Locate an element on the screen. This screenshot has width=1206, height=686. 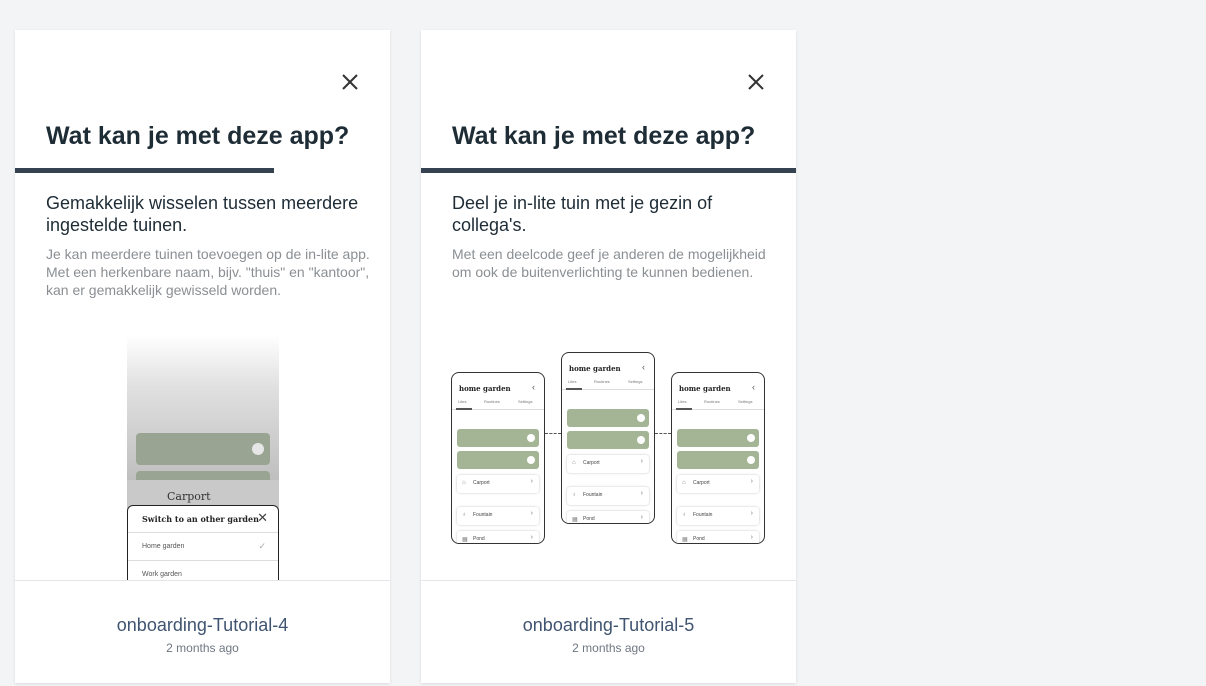
sheet-item: Work garden is located at coordinates (162, 574).